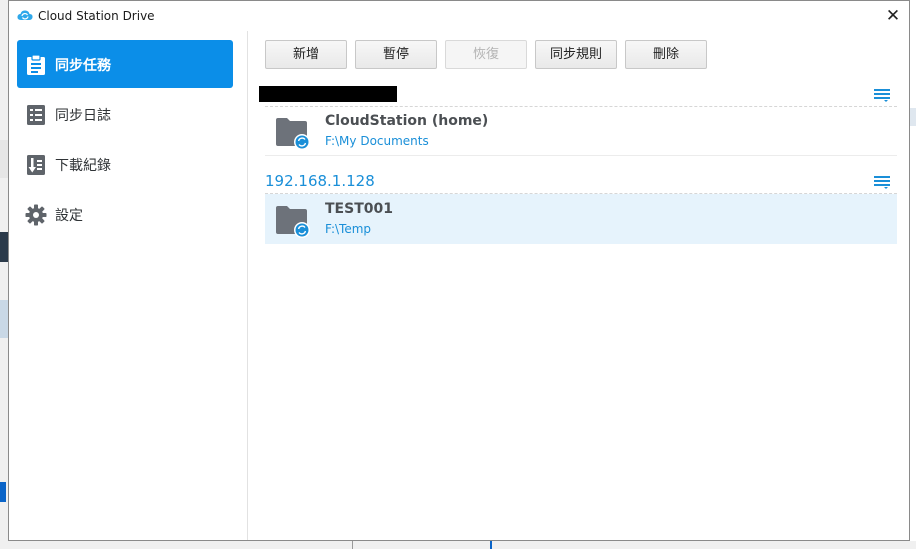 Image resolution: width=916 pixels, height=549 pixels. What do you see at coordinates (913, 117) in the screenshot?
I see `background-desktop-right` at bounding box center [913, 117].